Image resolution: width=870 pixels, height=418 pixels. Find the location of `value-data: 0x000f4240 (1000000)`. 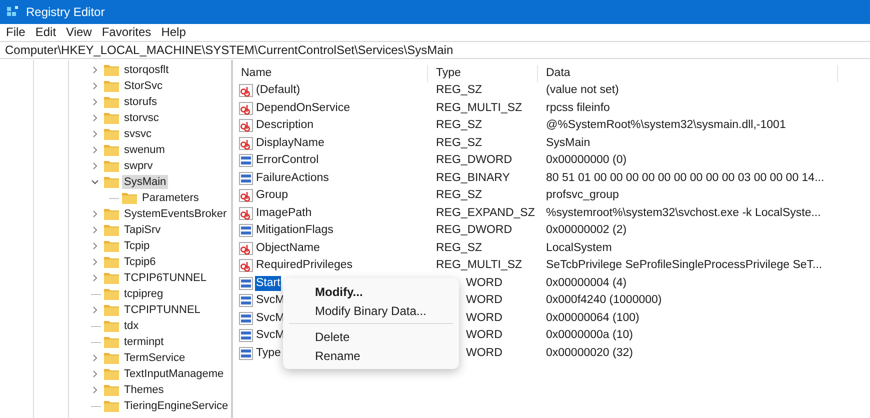

value-data: 0x000f4240 (1000000) is located at coordinates (603, 300).